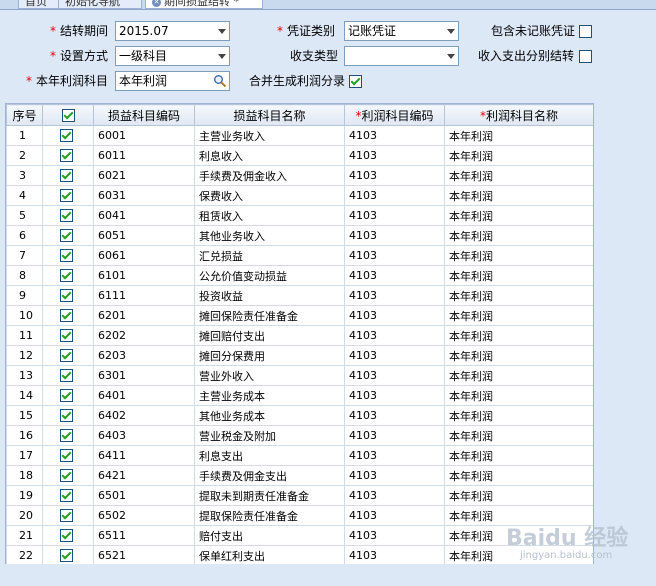 The height and width of the screenshot is (586, 656). What do you see at coordinates (172, 56) in the screenshot?
I see `setting-mode-select: 一级科目` at bounding box center [172, 56].